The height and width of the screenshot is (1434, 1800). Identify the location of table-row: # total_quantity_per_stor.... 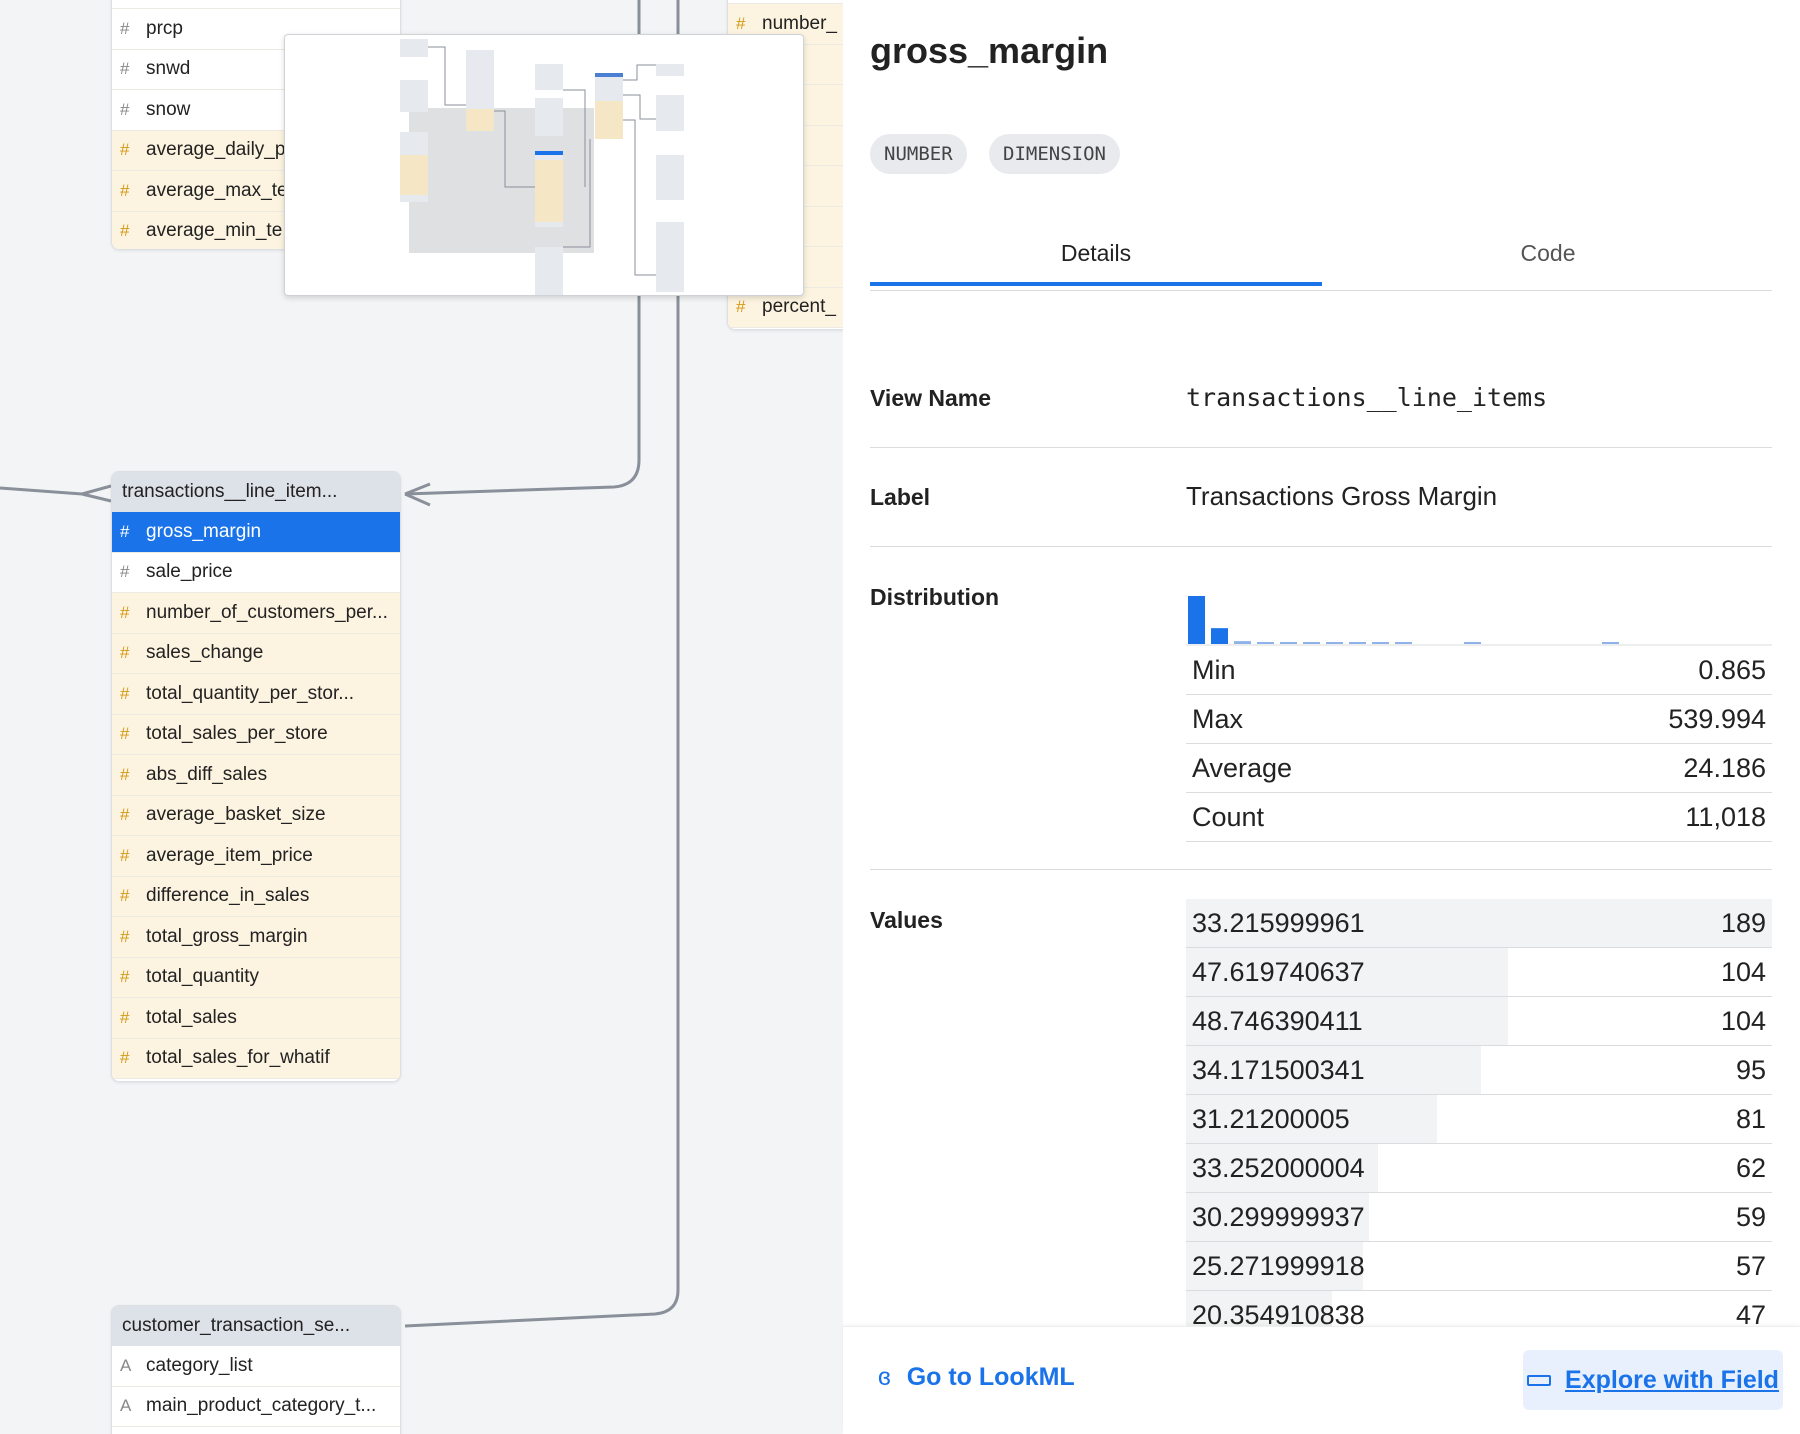
(256, 694).